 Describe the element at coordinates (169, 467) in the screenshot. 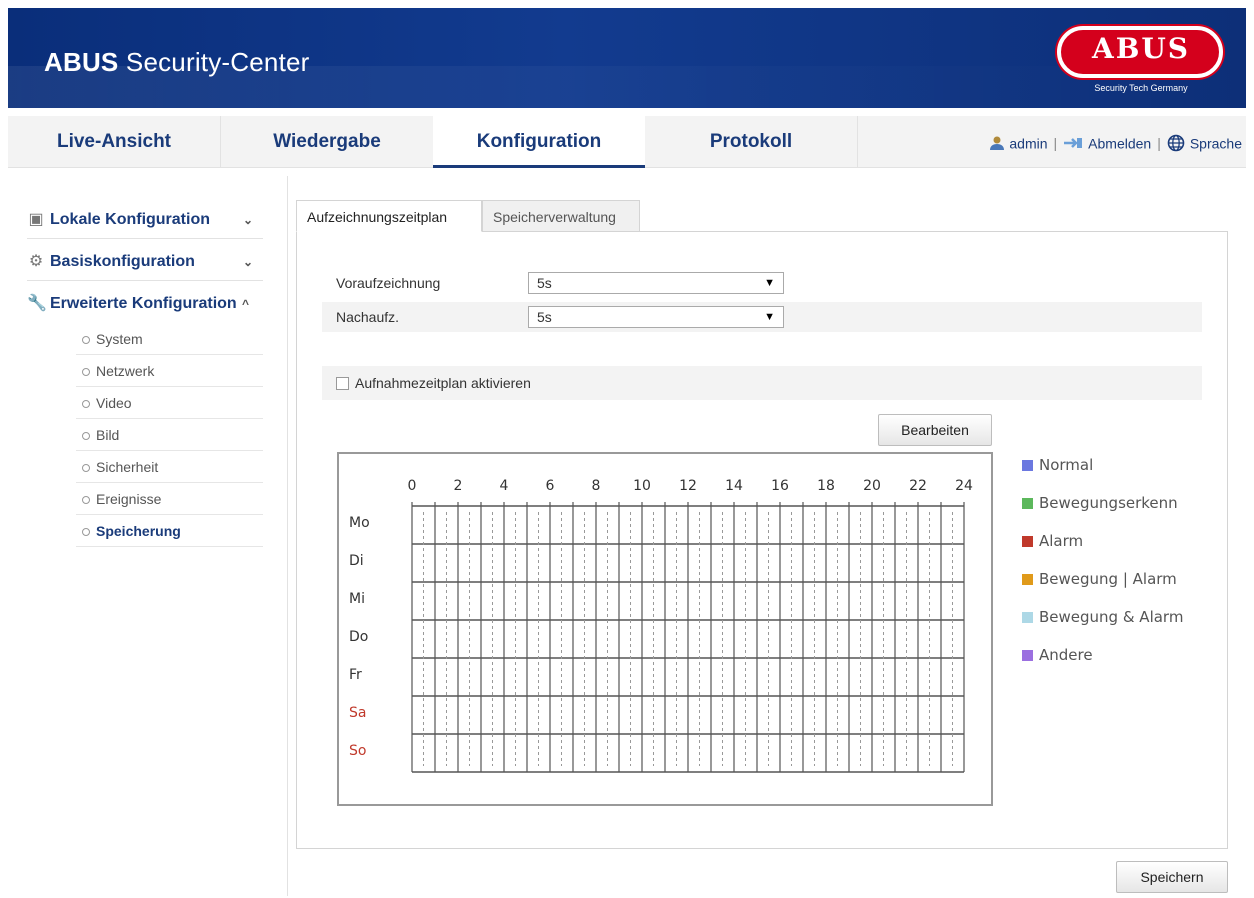

I see `sidebar-item-sicherheit: Sicherheit` at that location.